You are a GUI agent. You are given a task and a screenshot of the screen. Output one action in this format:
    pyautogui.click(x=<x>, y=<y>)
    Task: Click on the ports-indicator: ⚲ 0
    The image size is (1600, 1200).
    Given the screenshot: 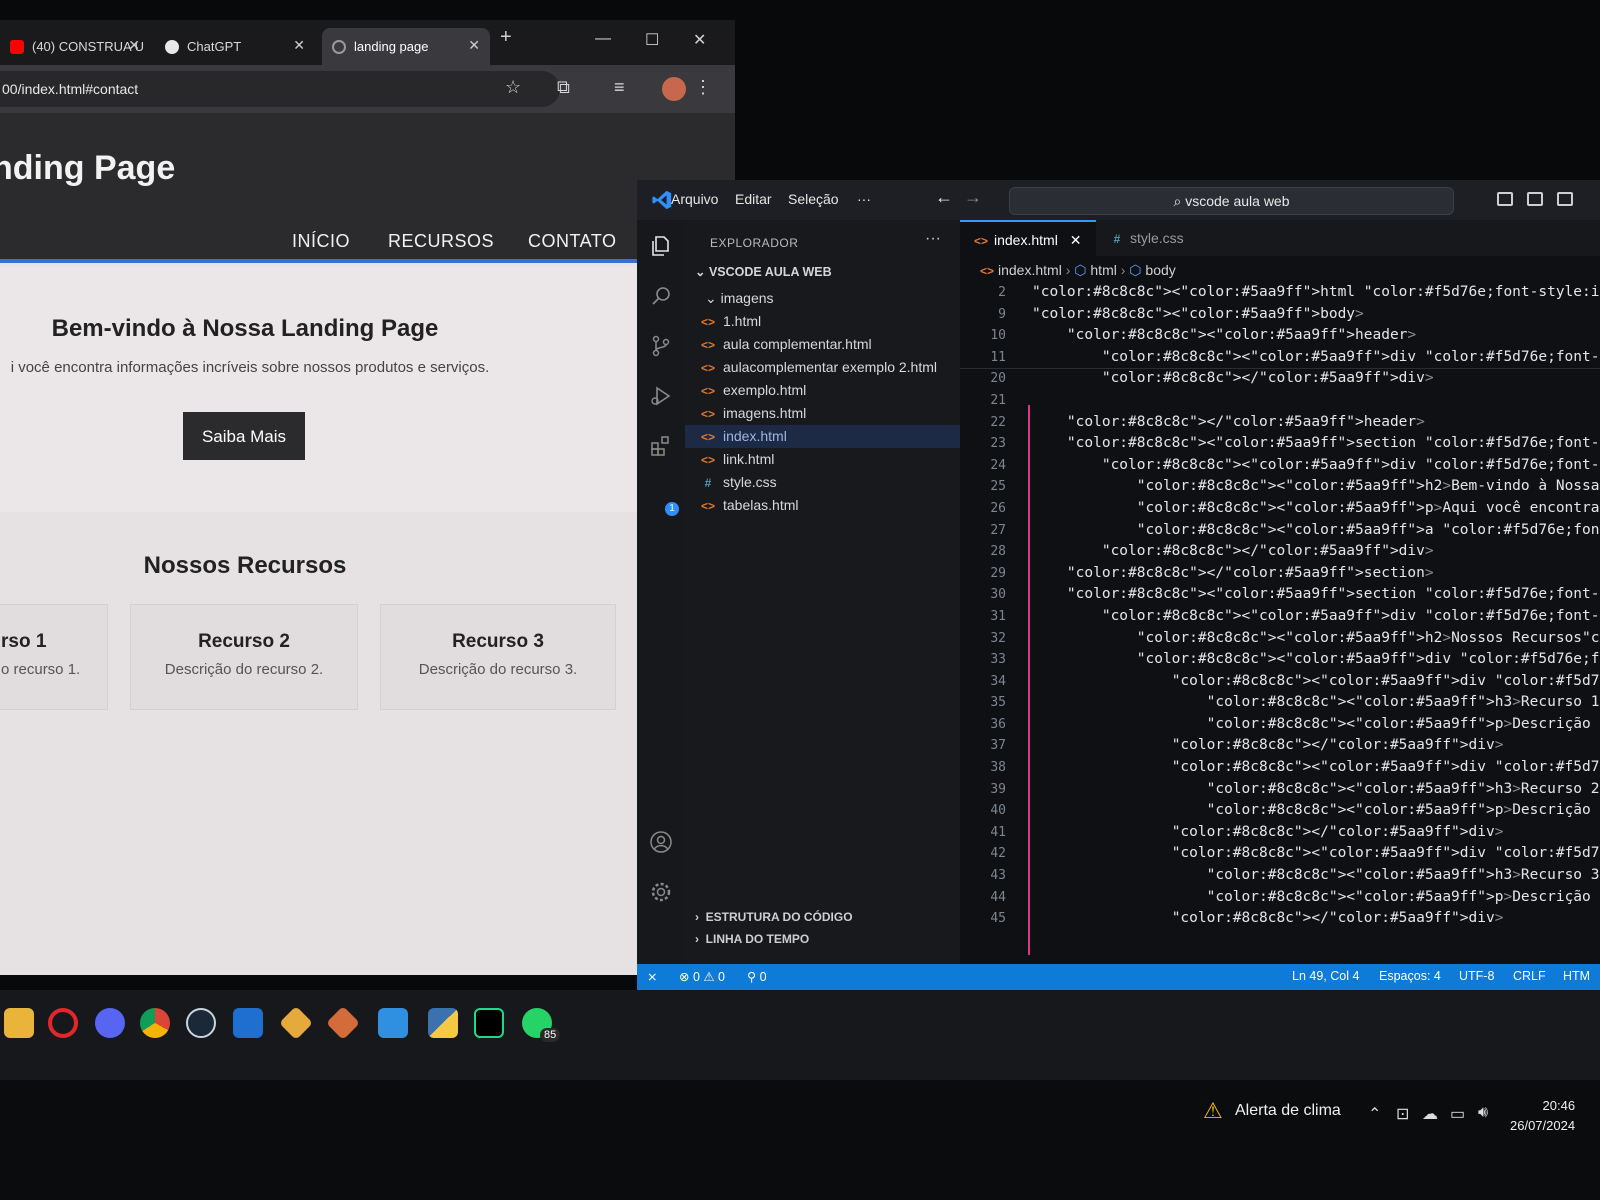 What is the action you would take?
    pyautogui.click(x=757, y=976)
    